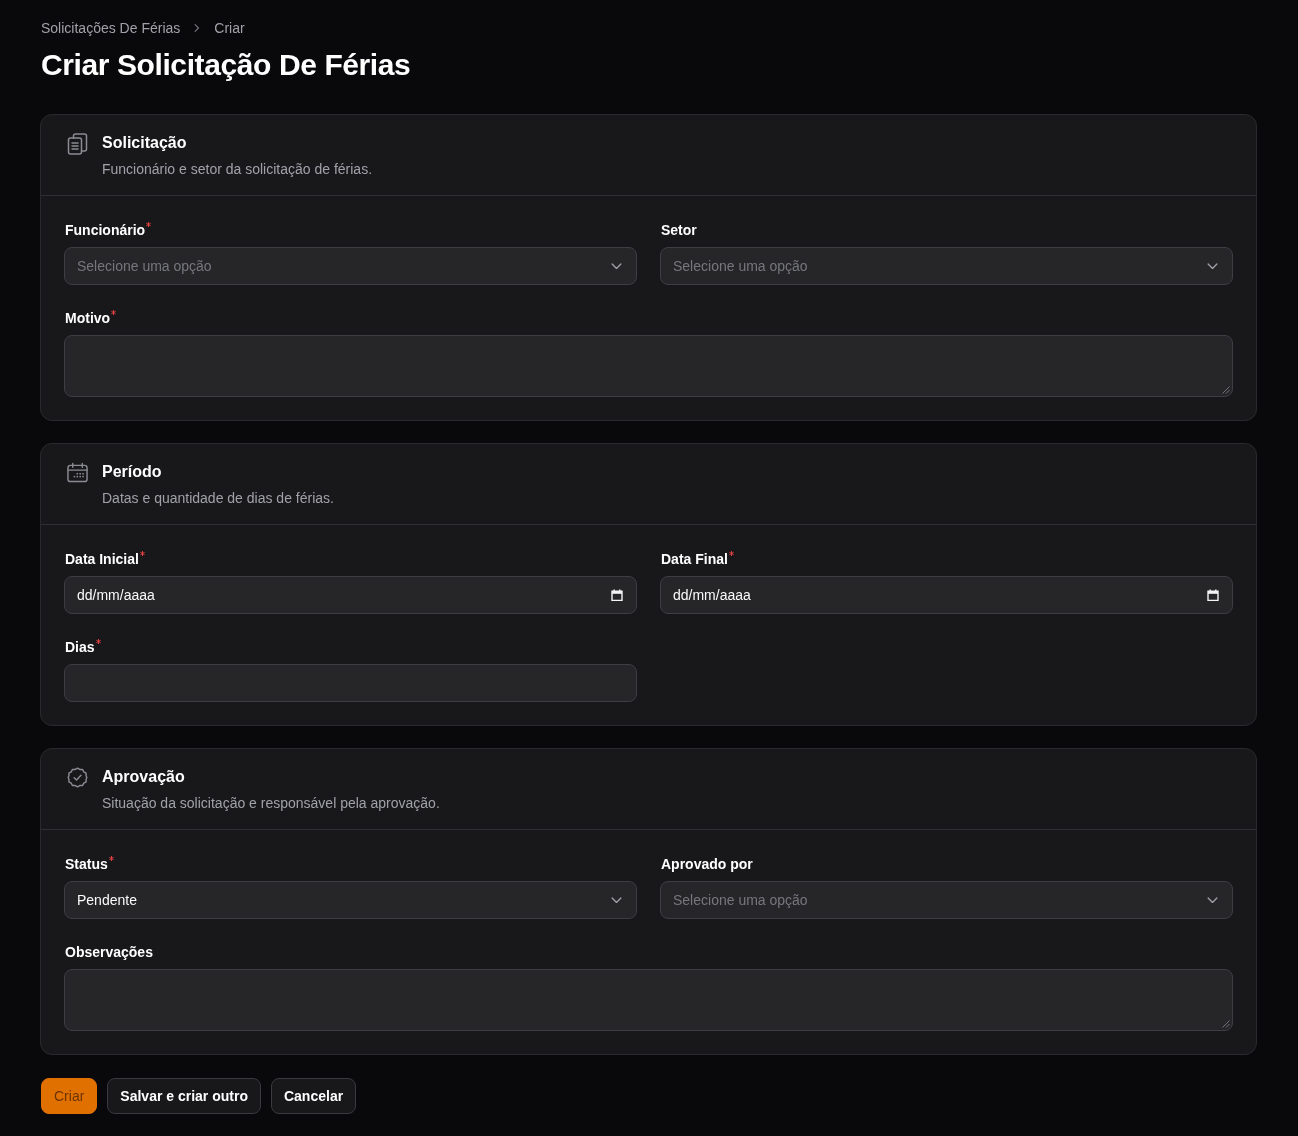 The width and height of the screenshot is (1298, 1136). Describe the element at coordinates (132, 472) in the screenshot. I see `section-title: Período` at that location.